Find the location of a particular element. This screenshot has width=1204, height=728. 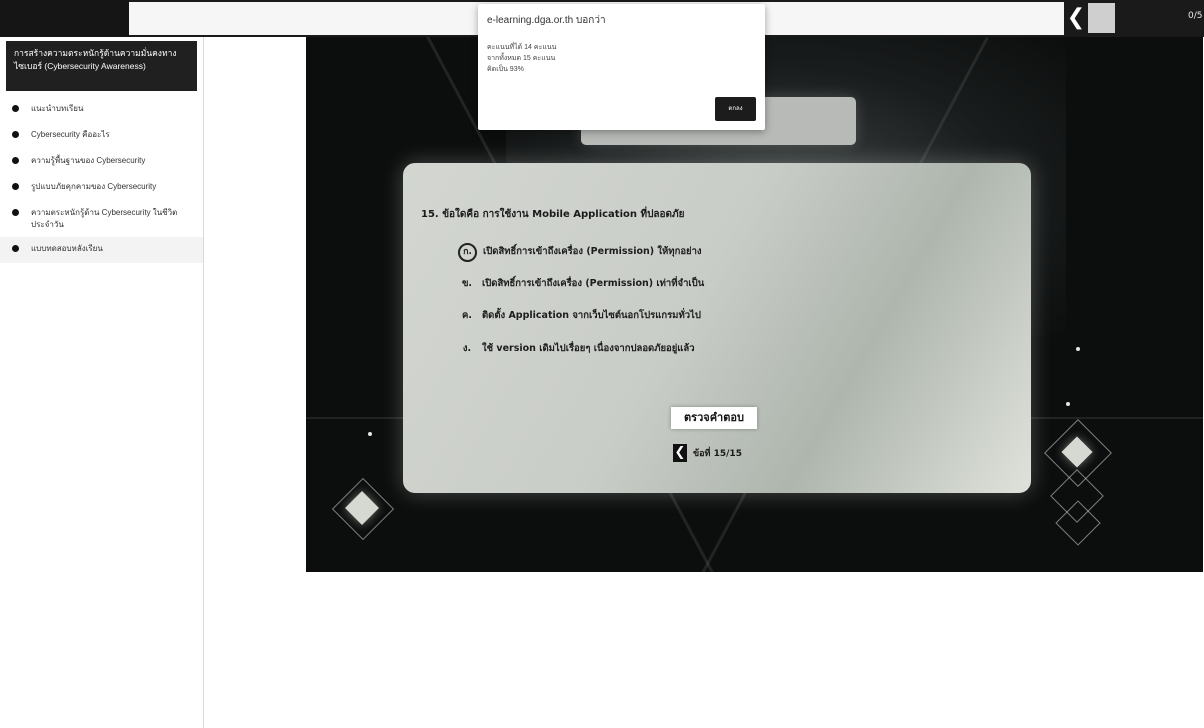

check-answer-button: ตรวจคำตอบ is located at coordinates (714, 418).